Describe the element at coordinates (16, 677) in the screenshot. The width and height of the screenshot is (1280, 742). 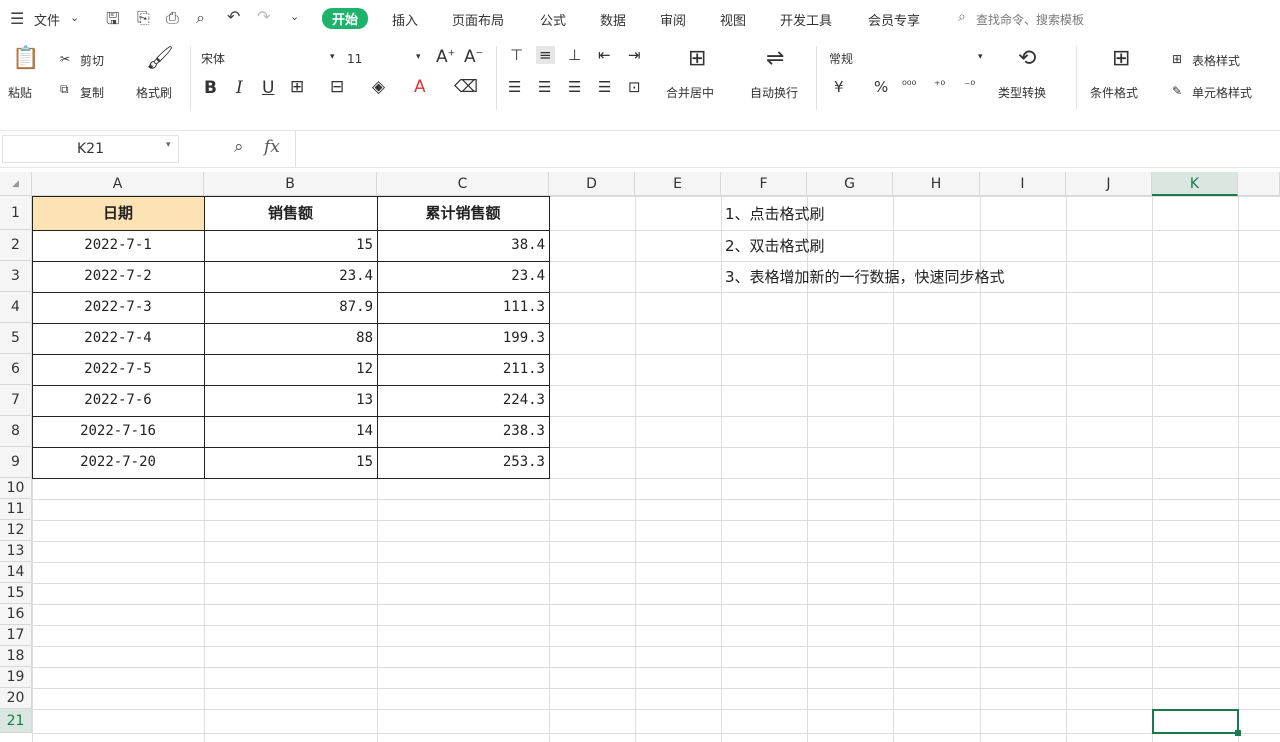
I see `row-header-19: 19` at that location.